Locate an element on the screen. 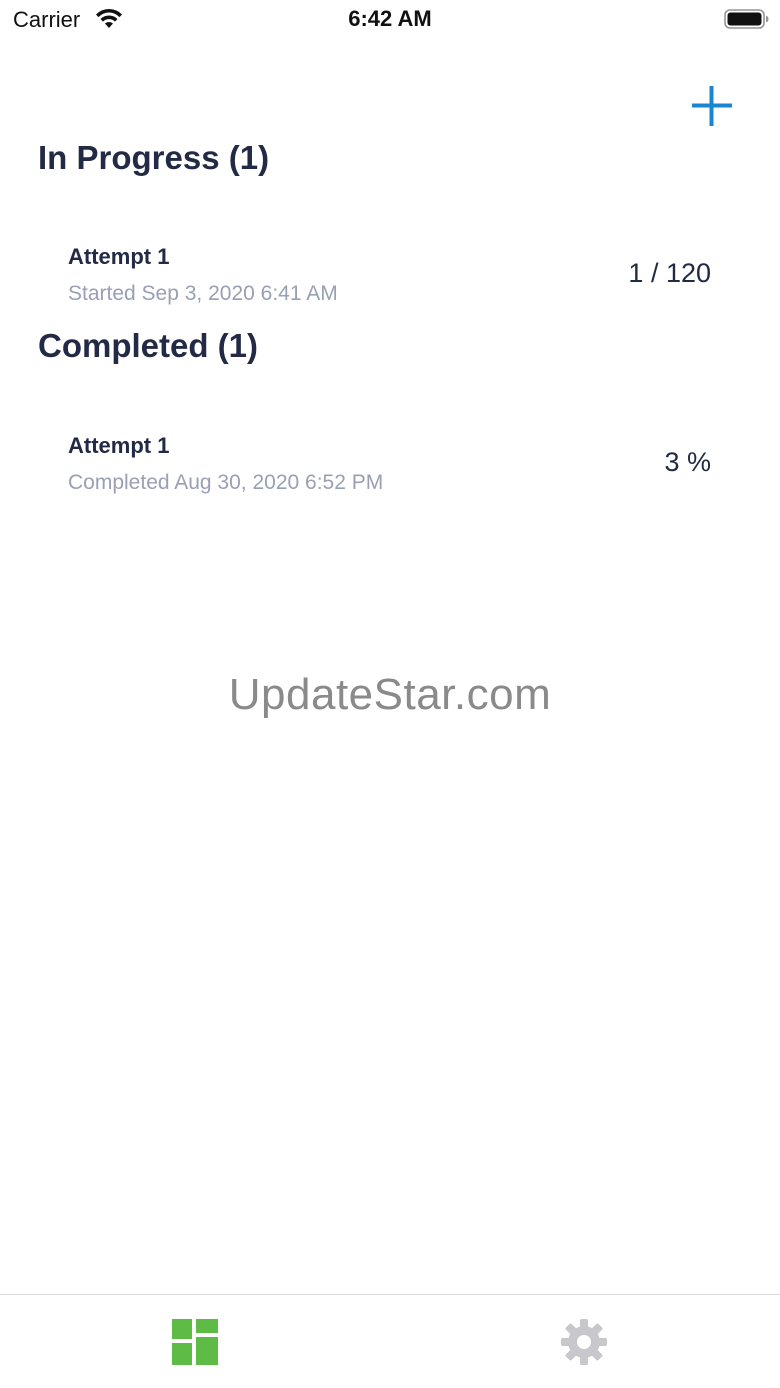 The image size is (780, 1388). gear-icon is located at coordinates (584, 1342).